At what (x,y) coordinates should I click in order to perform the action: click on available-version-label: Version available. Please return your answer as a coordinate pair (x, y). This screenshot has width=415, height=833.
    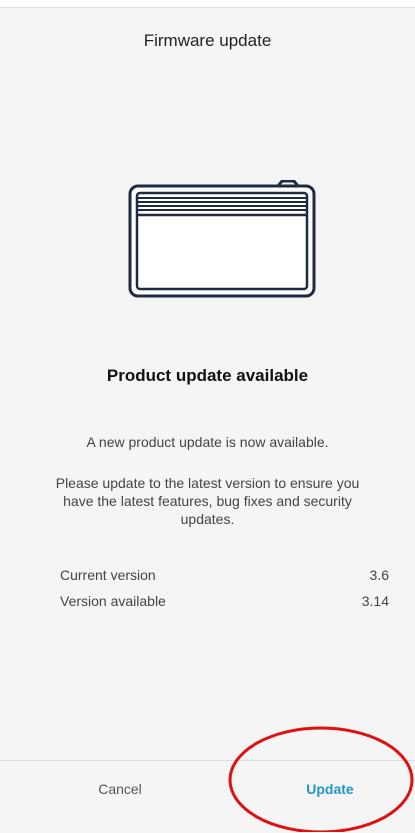
    Looking at the image, I should click on (113, 601).